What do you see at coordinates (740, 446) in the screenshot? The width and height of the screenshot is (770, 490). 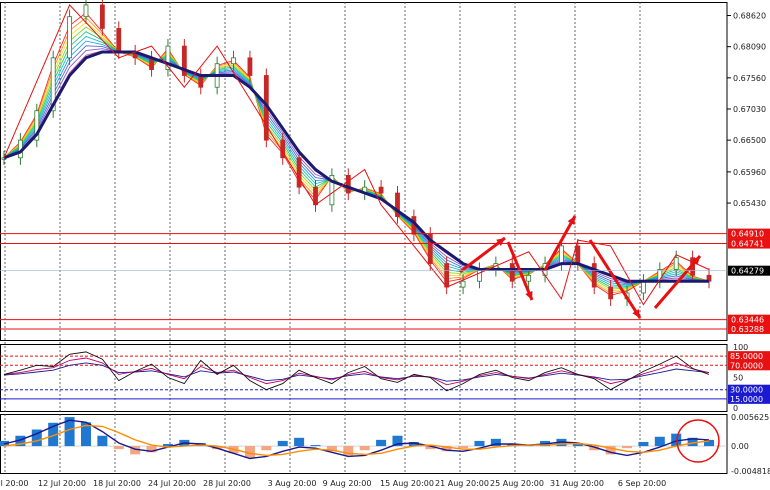 I see `macd-tick-label: 0.00` at bounding box center [740, 446].